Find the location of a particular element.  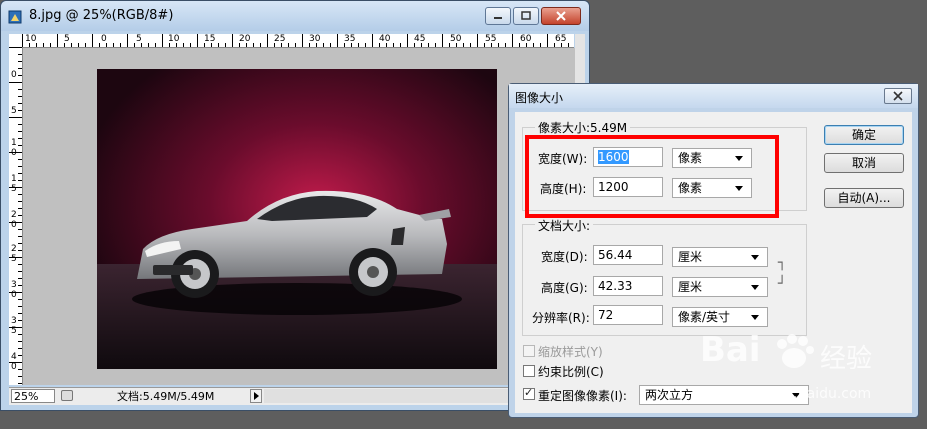

document-size-legend: 文档大小: is located at coordinates (564, 225).